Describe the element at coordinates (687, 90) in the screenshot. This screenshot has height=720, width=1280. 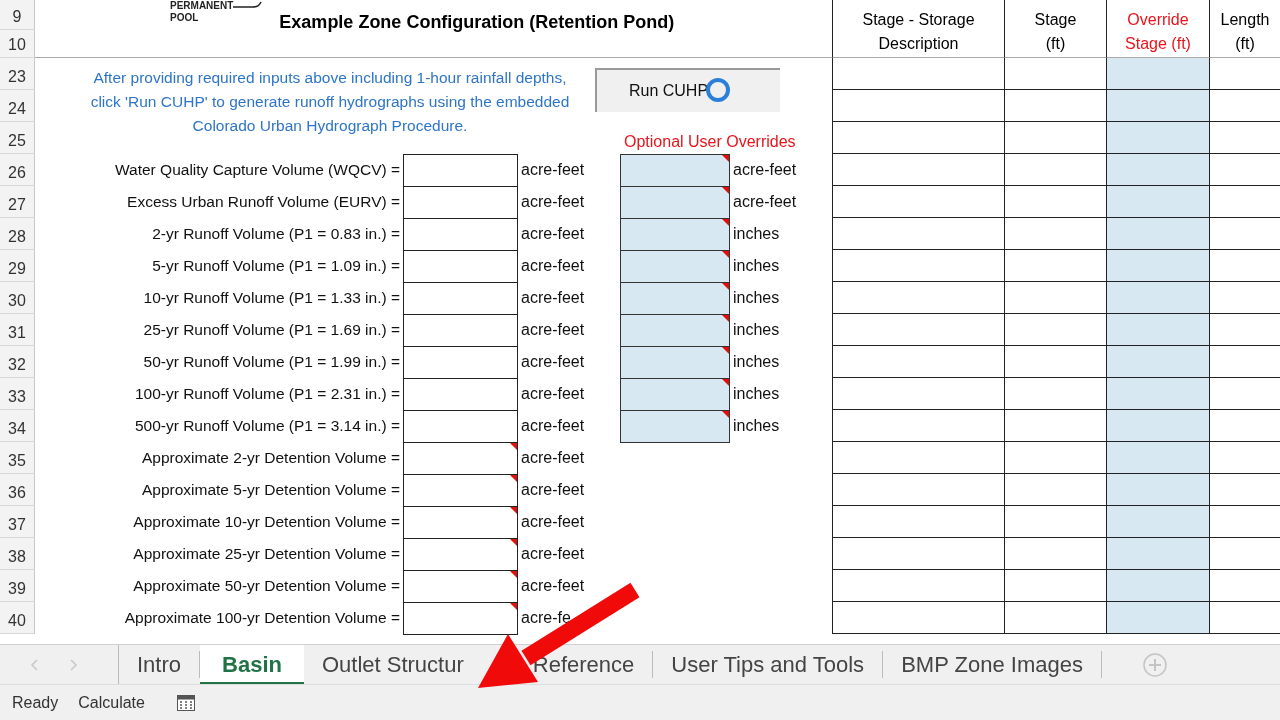
I see `run-cuhp-button: Run CUHP` at that location.